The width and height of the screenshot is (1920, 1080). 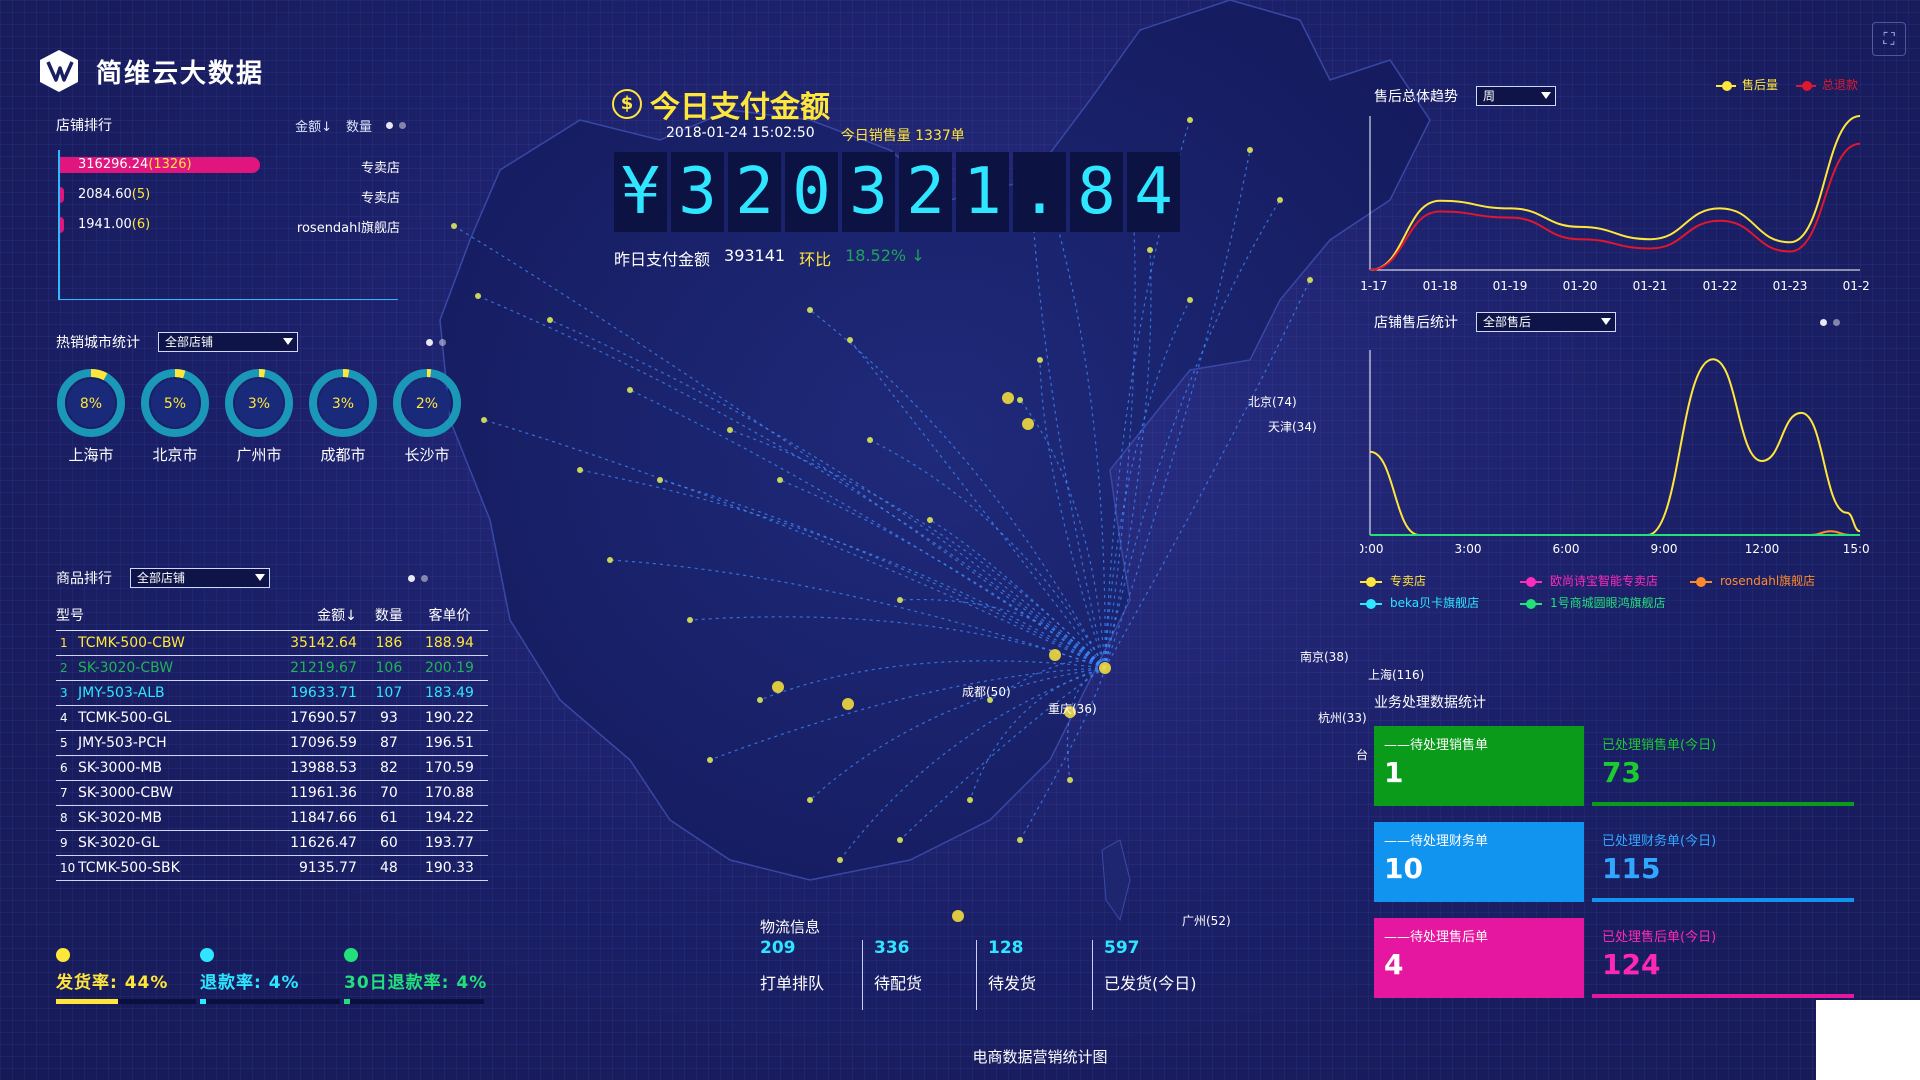 I want to click on table-row: 6 SK-3000-MB 13988.53 82 170.59, so click(x=272, y=768).